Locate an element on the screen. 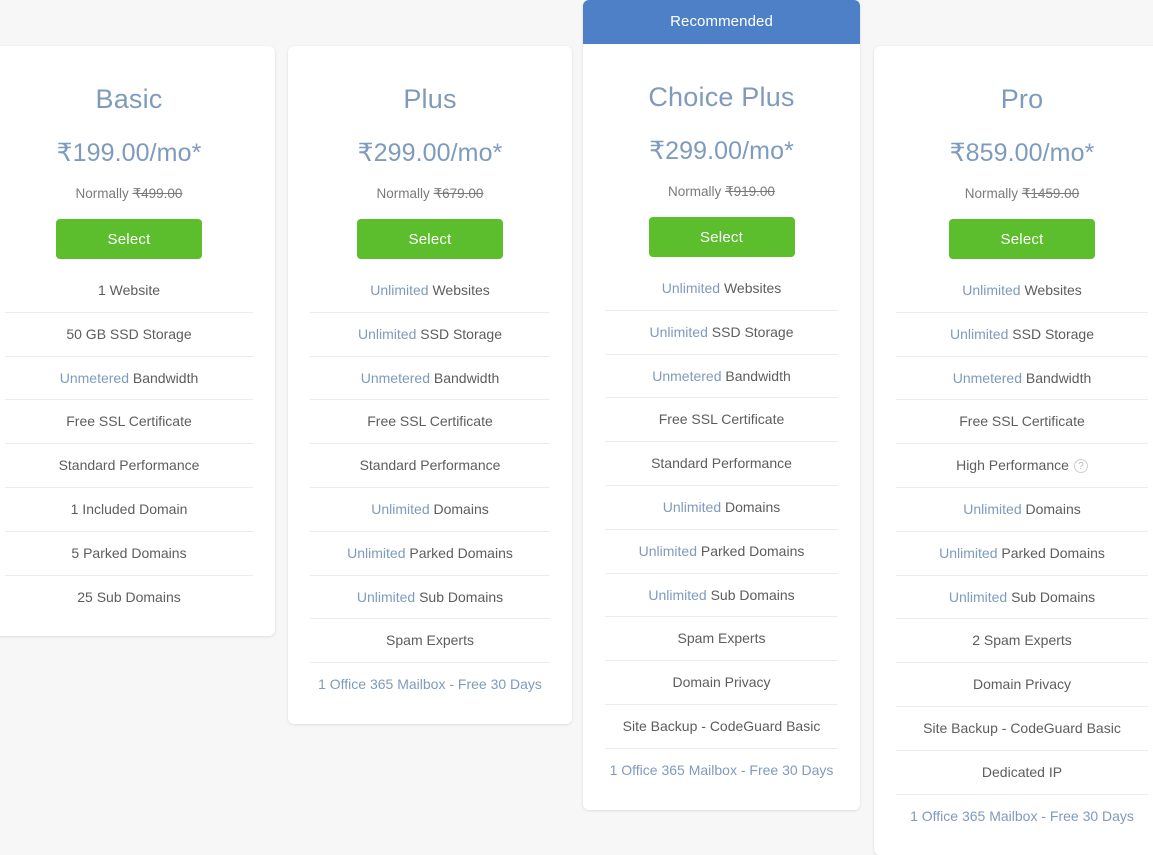 The image size is (1153, 855). select-button-choice-plus: Select is located at coordinates (721, 237).